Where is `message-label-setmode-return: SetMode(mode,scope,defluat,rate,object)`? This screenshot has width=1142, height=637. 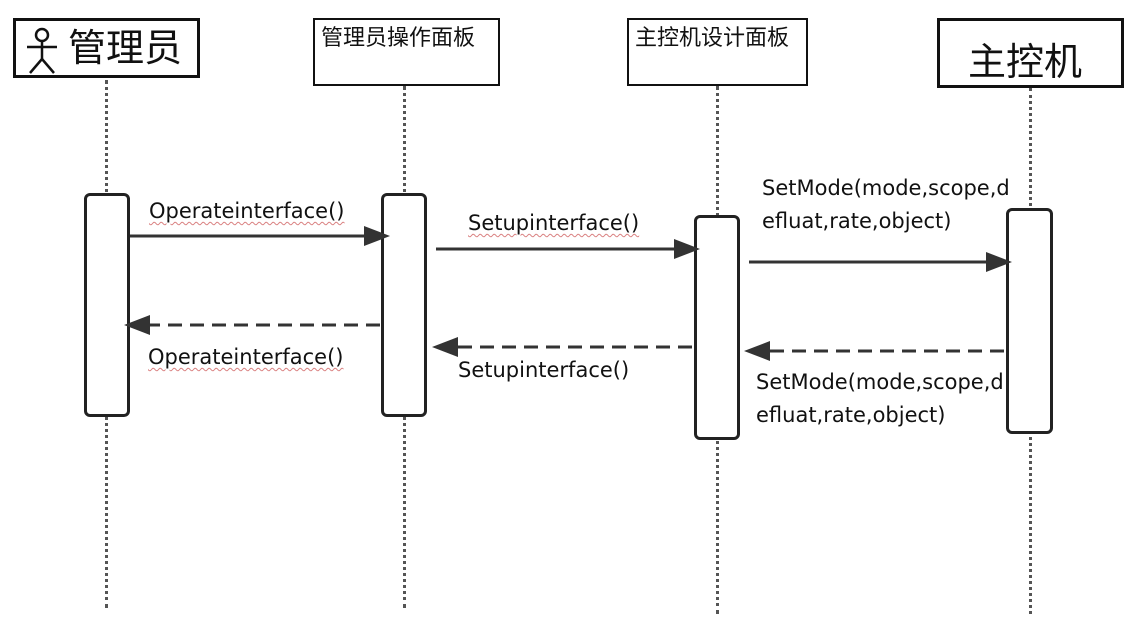
message-label-setmode-return: SetMode(mode,scope,defluat,rate,object) is located at coordinates (880, 398).